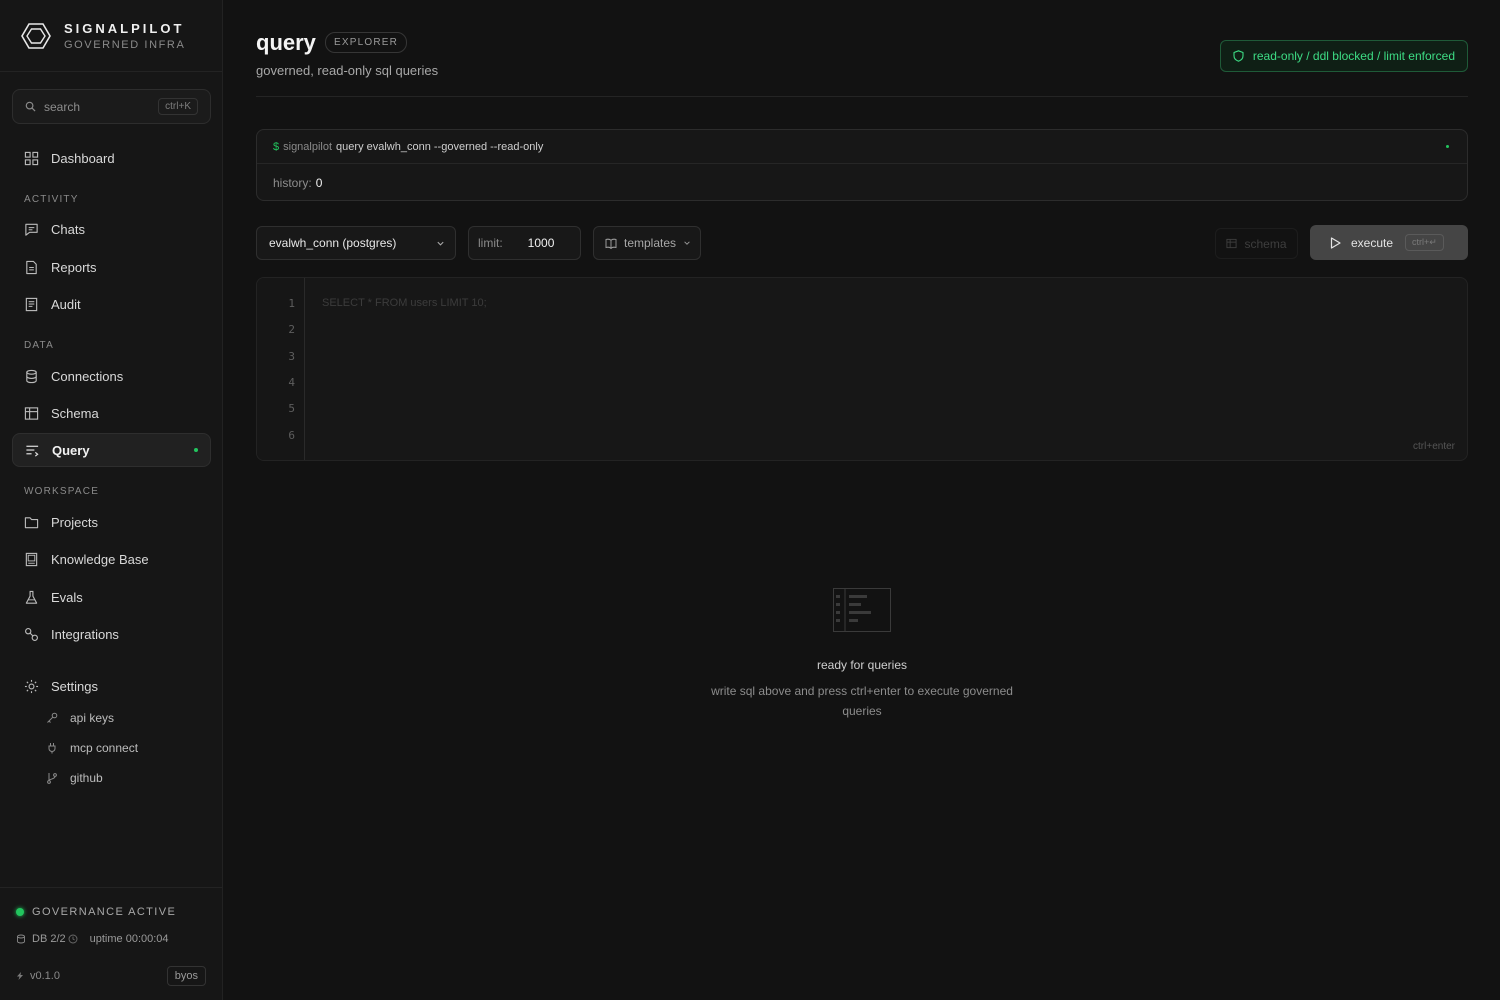 The width and height of the screenshot is (1500, 1000). Describe the element at coordinates (490, 243) in the screenshot. I see `limit-label: limit:` at that location.